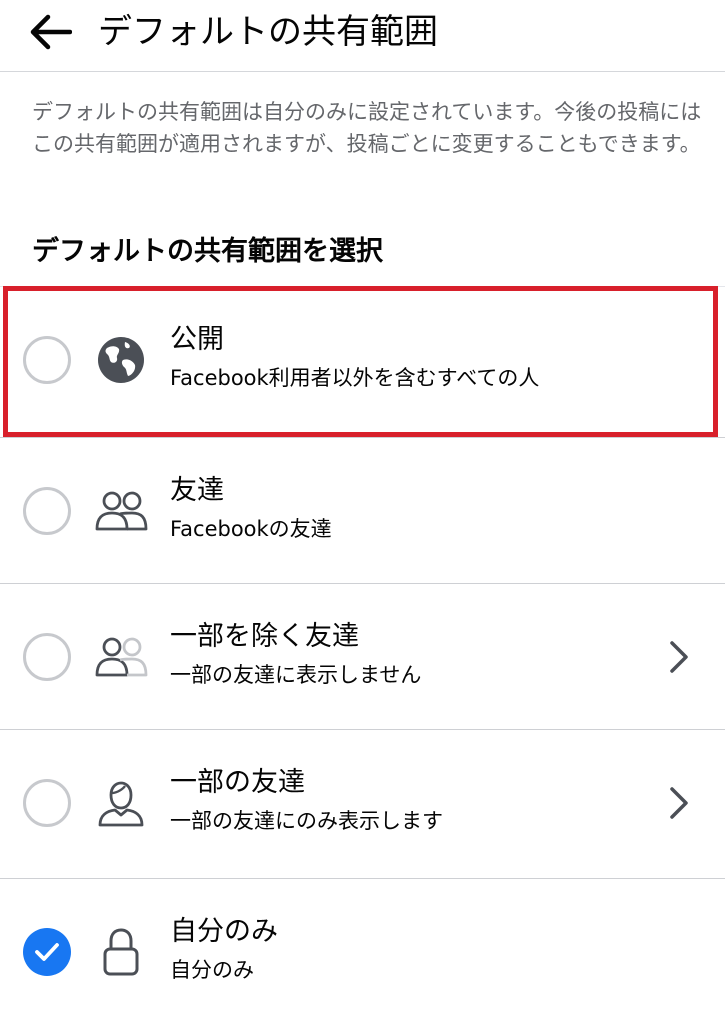  Describe the element at coordinates (197, 339) in the screenshot. I see `option-label: 公開` at that location.